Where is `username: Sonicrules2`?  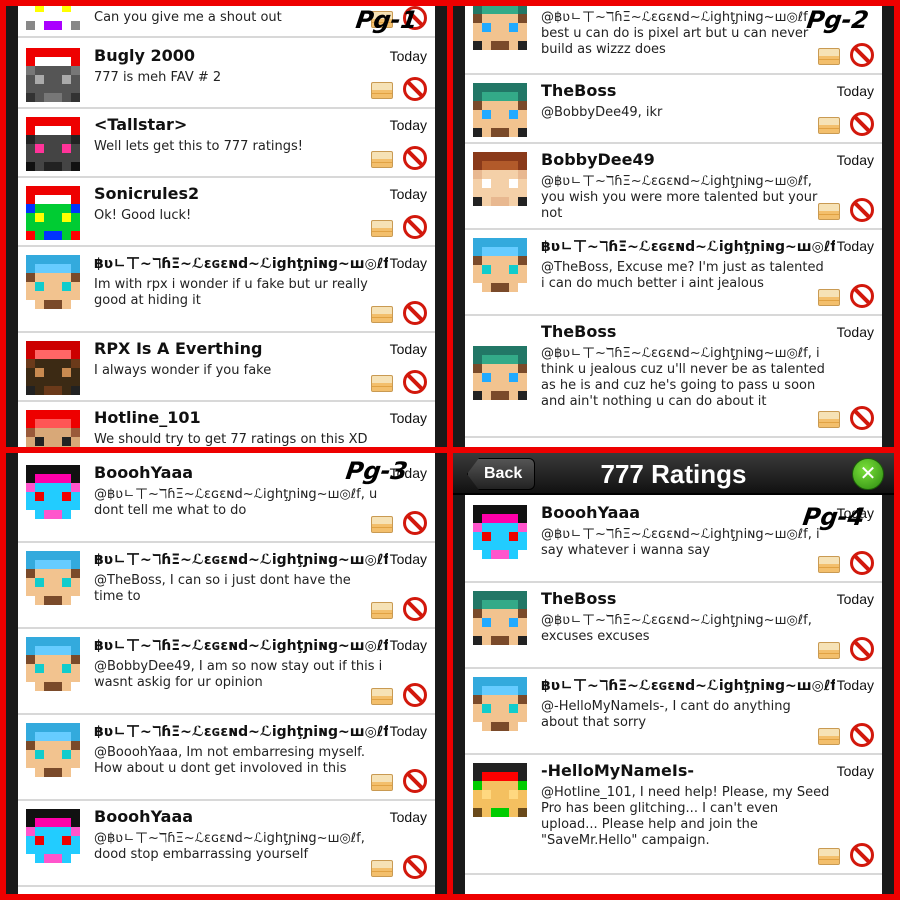
username: Sonicrules2 is located at coordinates (146, 193).